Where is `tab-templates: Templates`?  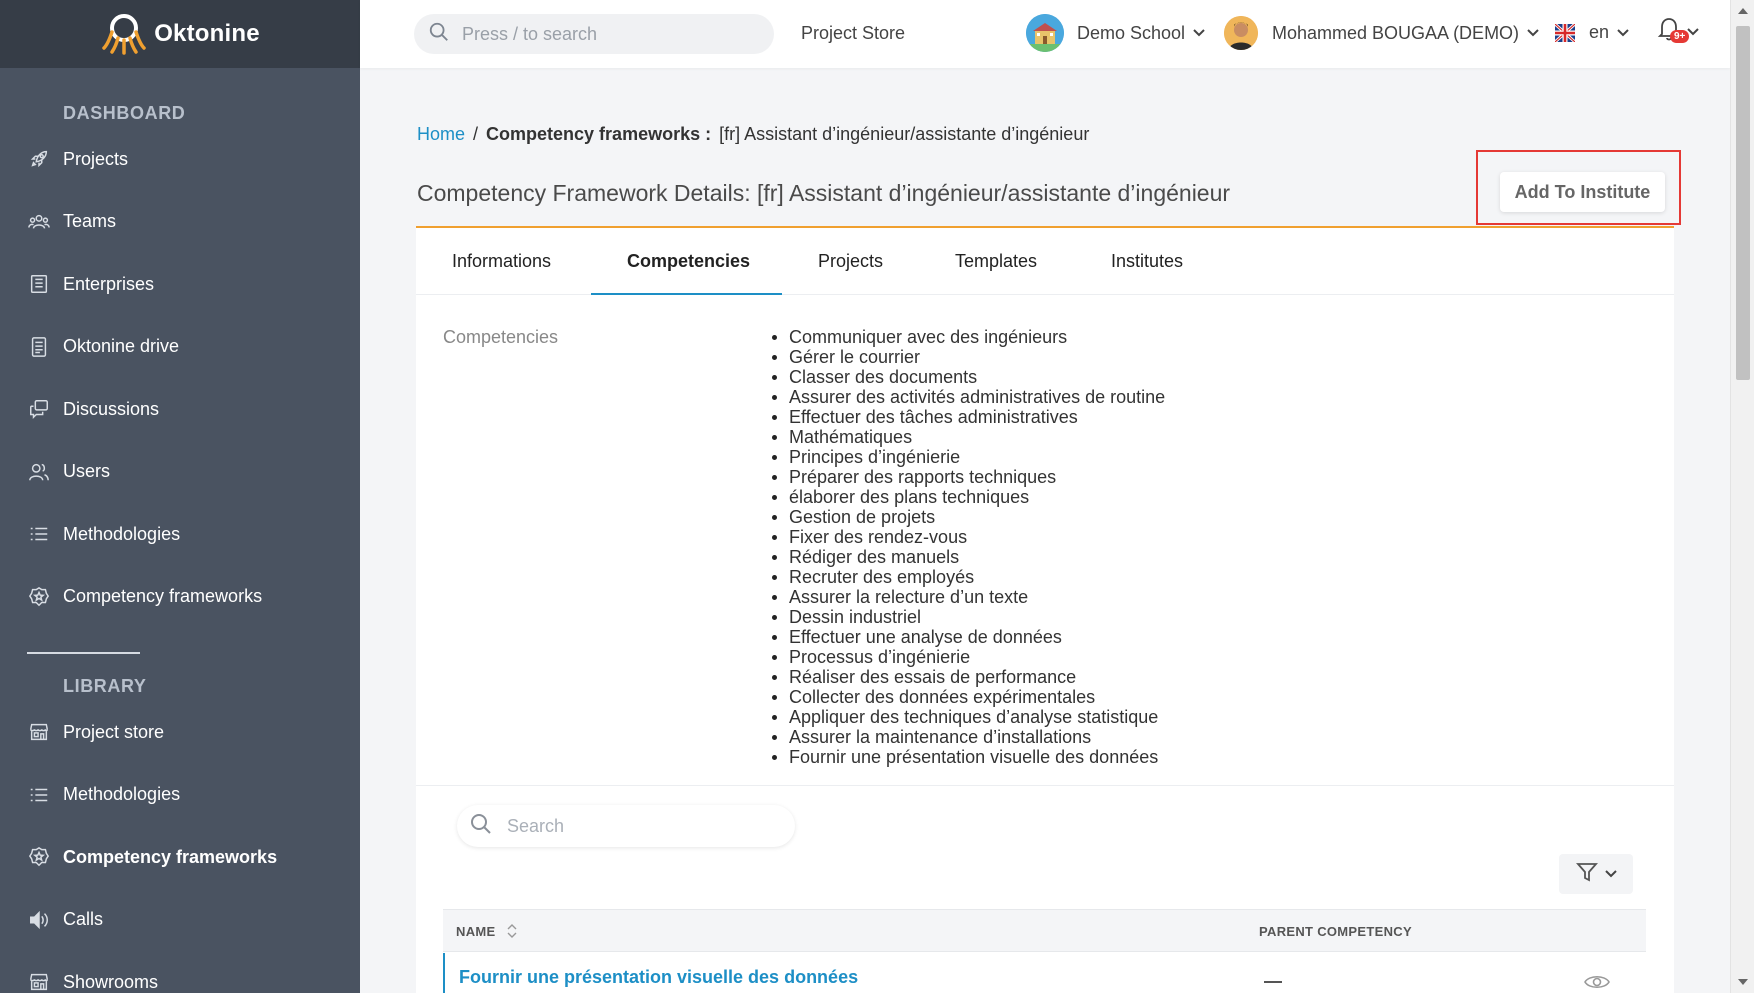
tab-templates: Templates is located at coordinates (996, 261).